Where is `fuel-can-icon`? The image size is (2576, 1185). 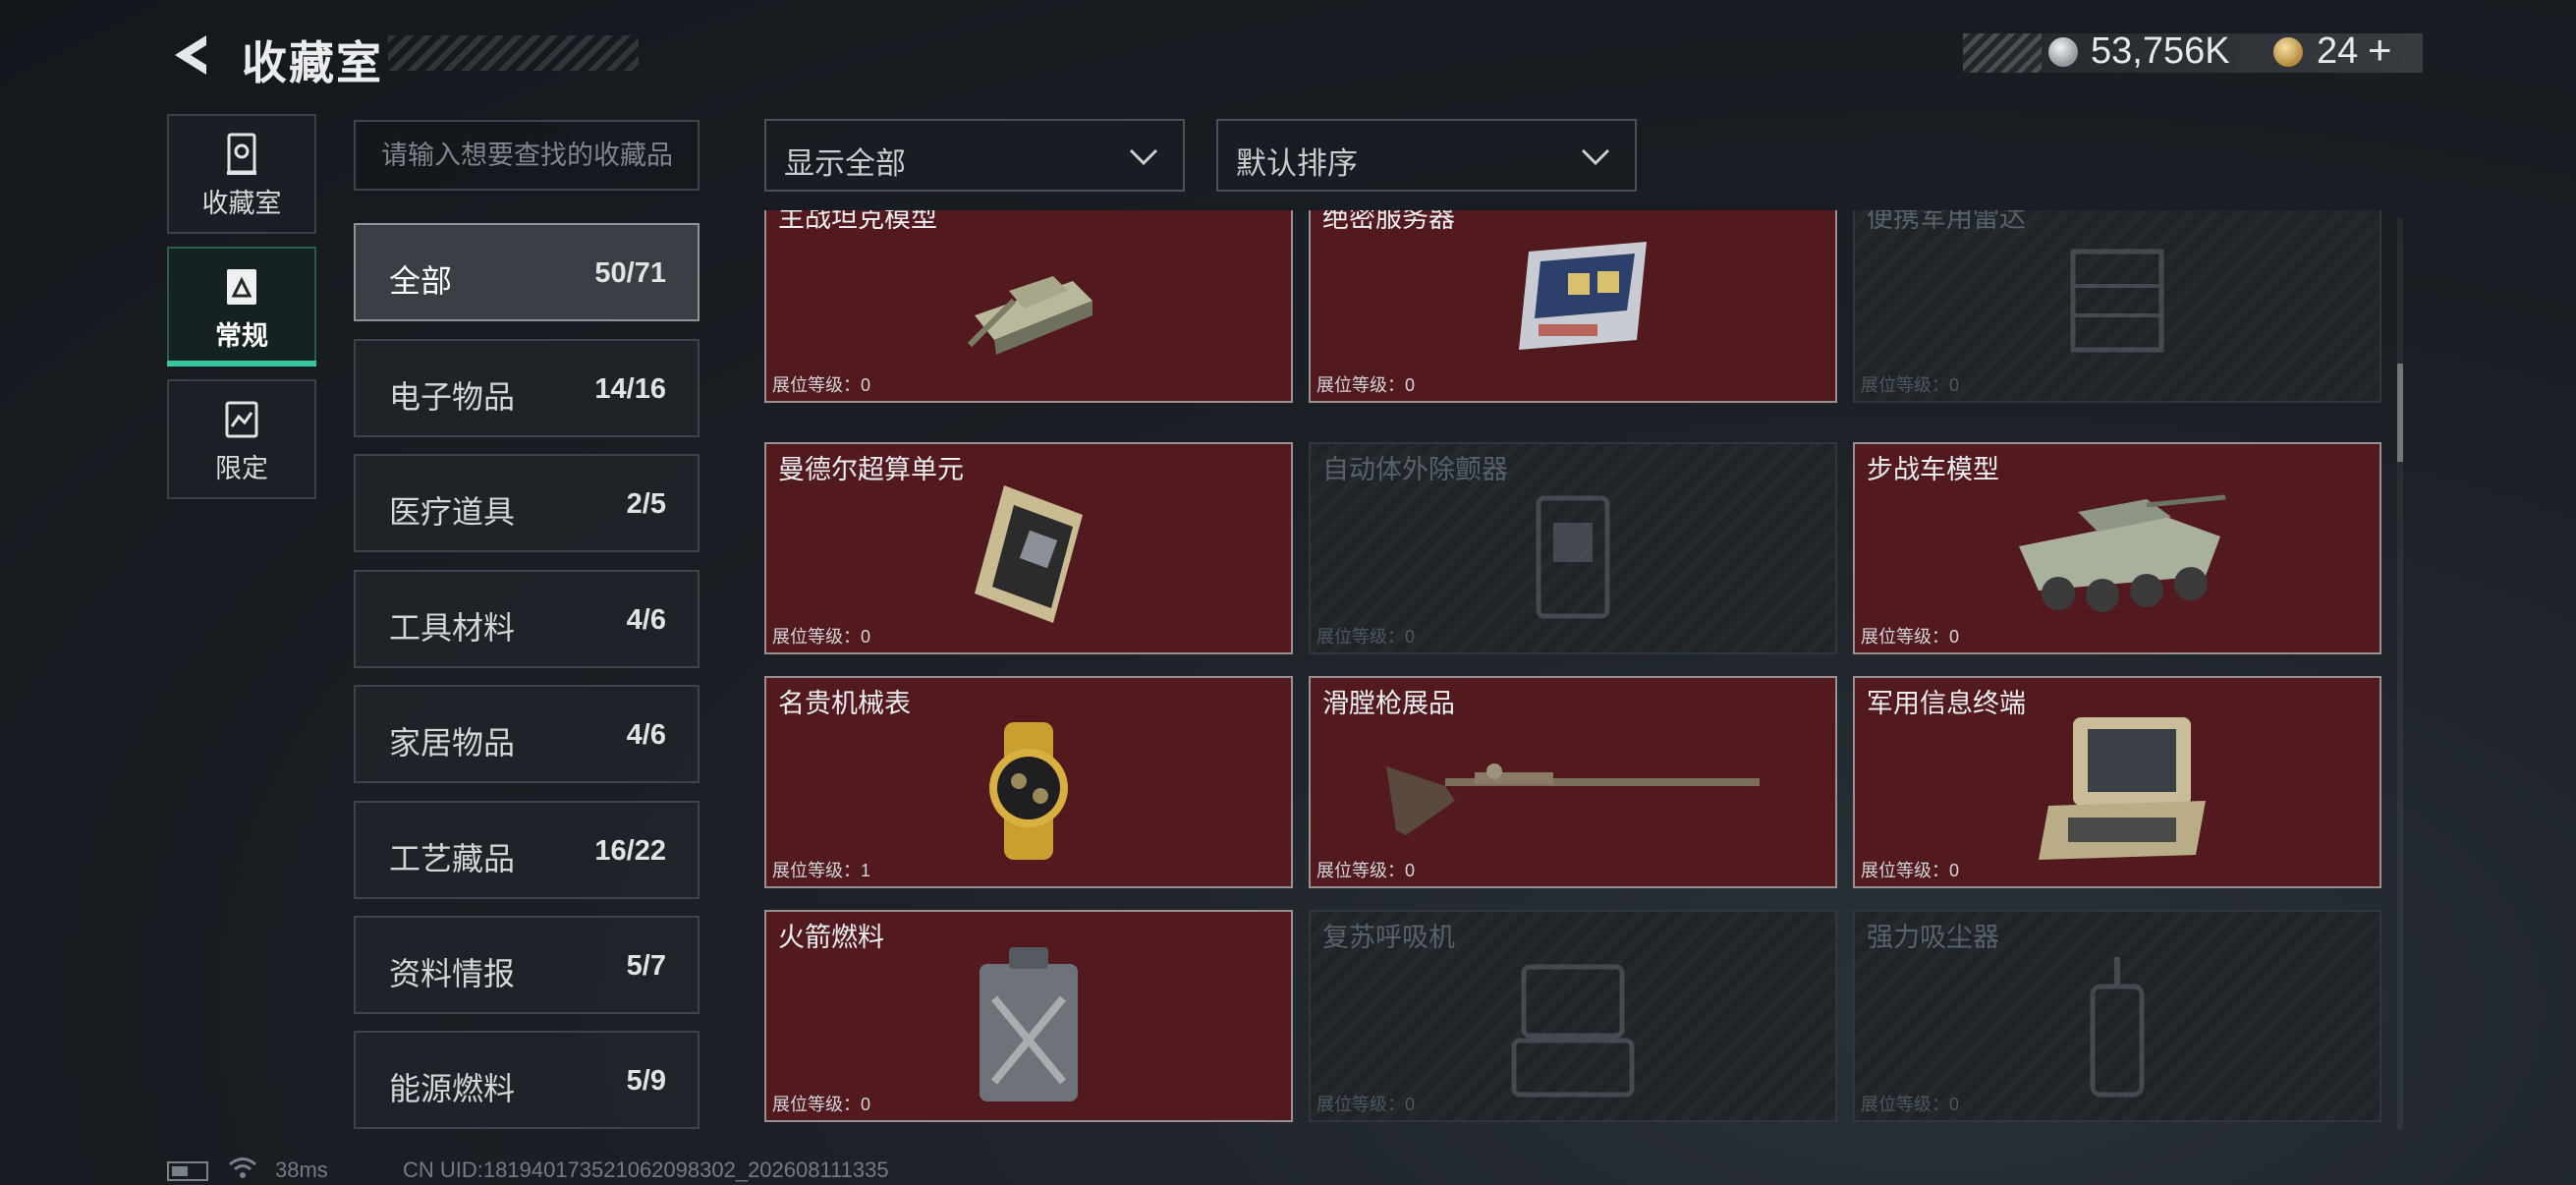 fuel-can-icon is located at coordinates (1029, 1024).